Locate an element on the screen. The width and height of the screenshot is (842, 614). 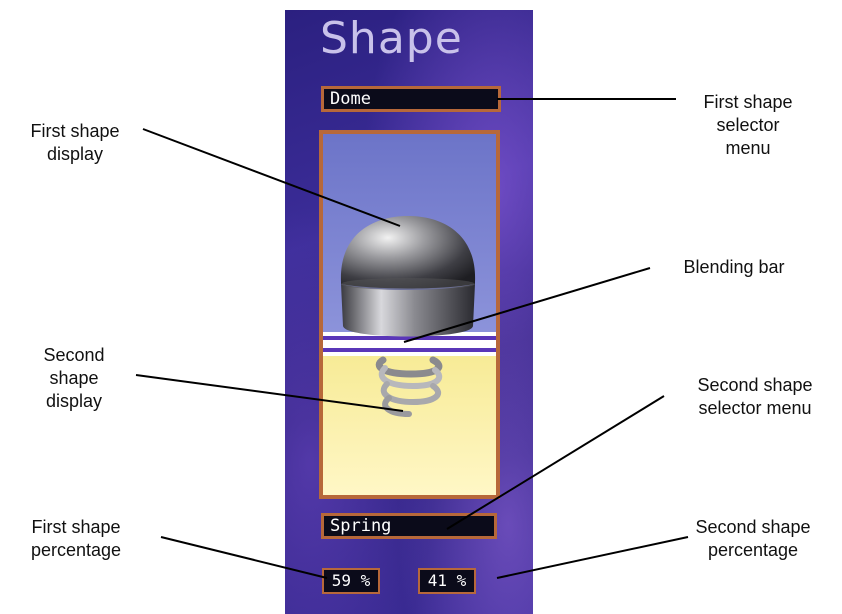
leader-first-percentage is located at coordinates (244, 557).